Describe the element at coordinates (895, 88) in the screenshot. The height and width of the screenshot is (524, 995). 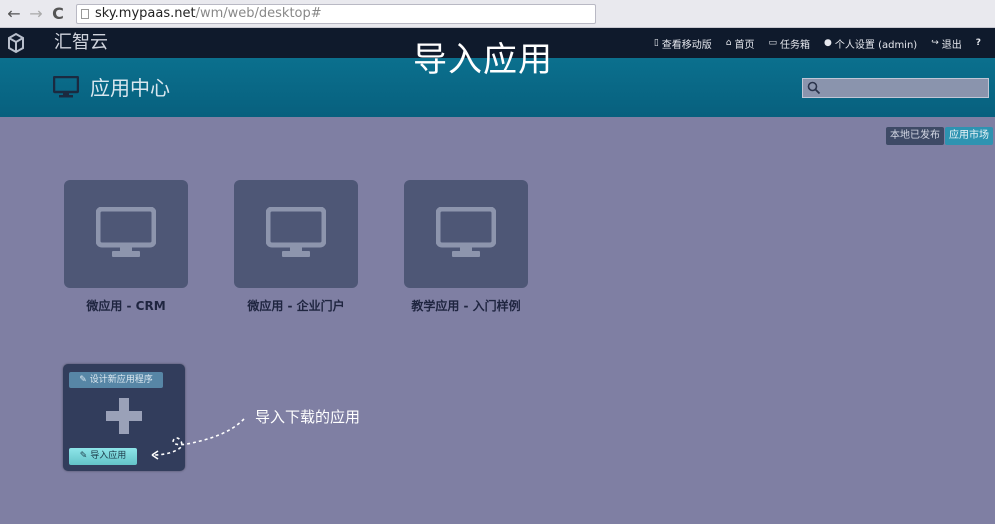
I see `search-input` at that location.